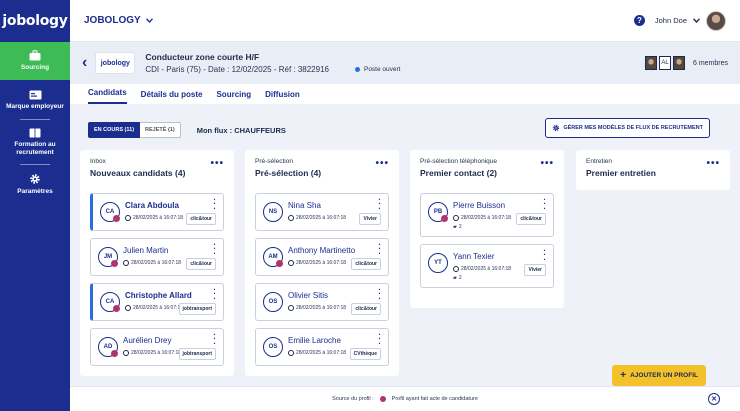 This screenshot has width=740, height=411. Describe the element at coordinates (233, 97) in the screenshot. I see `tab-sourcing: Sourcing` at that location.